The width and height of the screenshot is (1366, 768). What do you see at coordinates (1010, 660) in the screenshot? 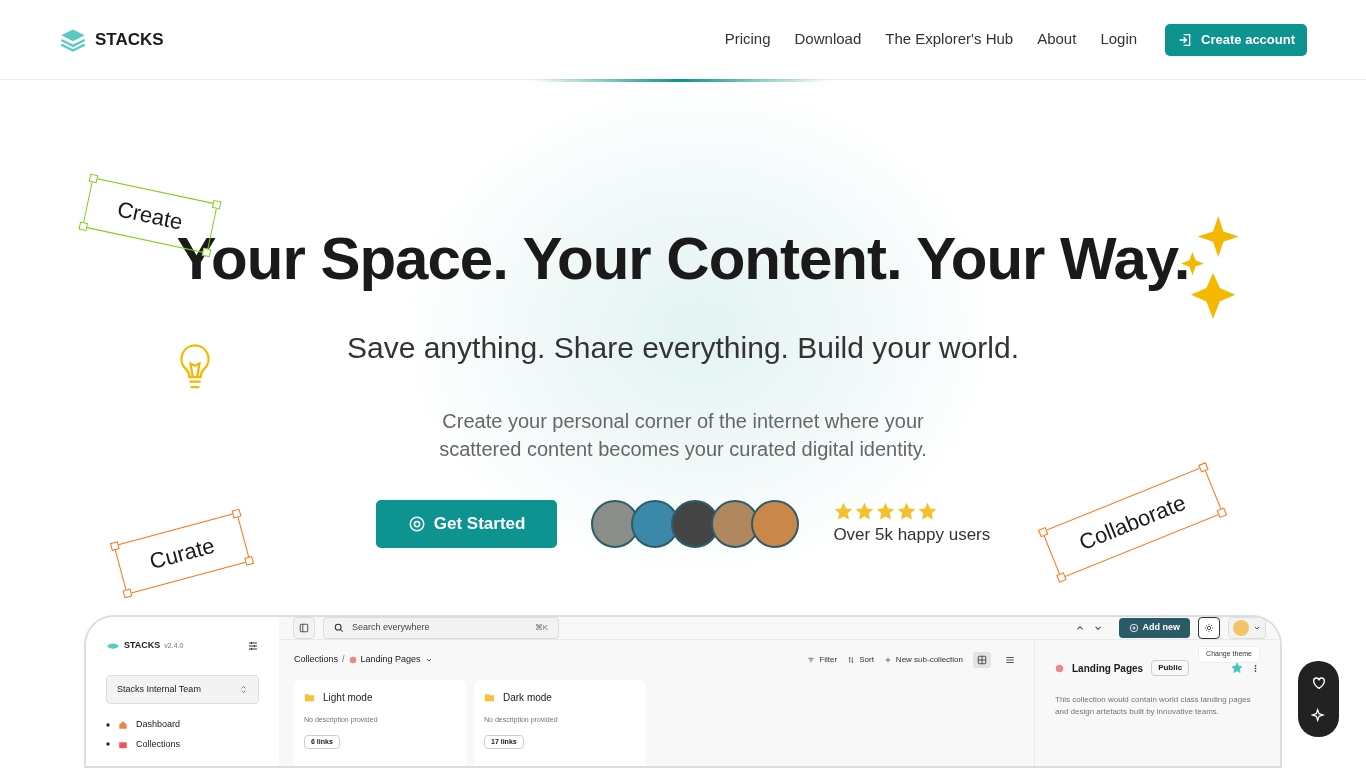
I see `list-icon` at bounding box center [1010, 660].